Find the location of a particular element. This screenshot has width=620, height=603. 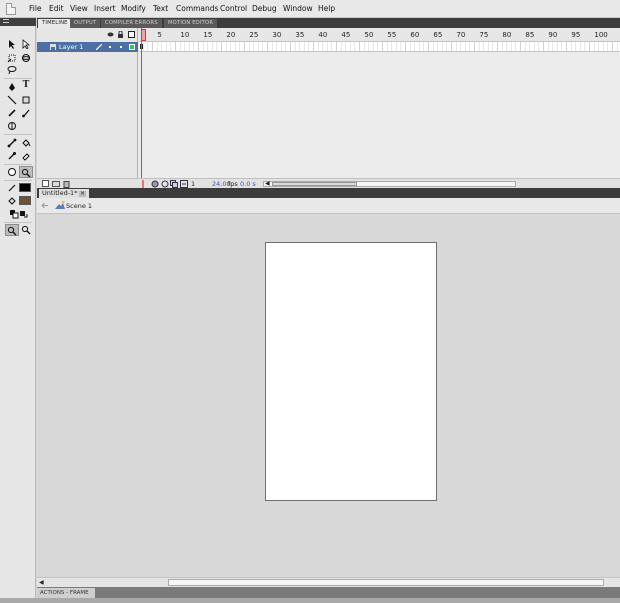

lock-icon is located at coordinates (120, 34).